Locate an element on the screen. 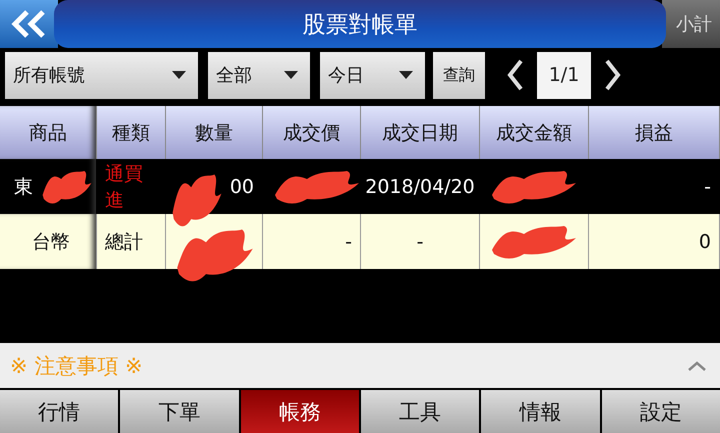 Image resolution: width=720 pixels, height=433 pixels. chevron-up-icon is located at coordinates (697, 365).